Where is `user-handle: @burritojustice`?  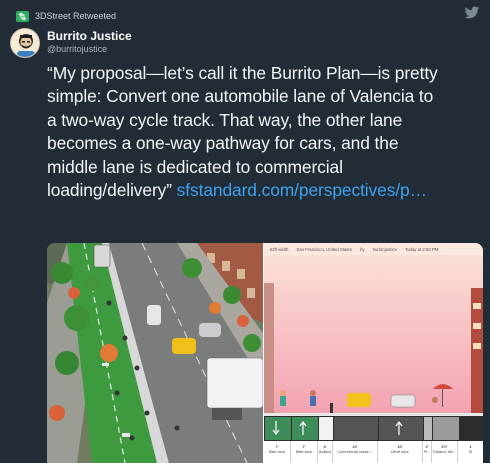 user-handle: @burritojustice is located at coordinates (77, 49).